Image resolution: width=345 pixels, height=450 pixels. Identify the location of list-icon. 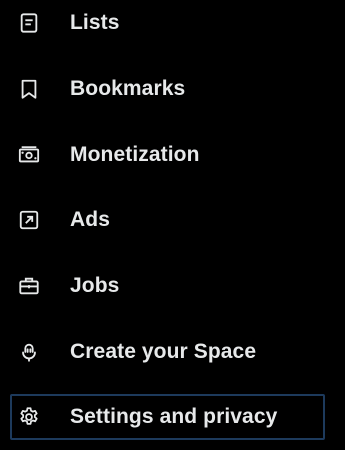
(29, 23).